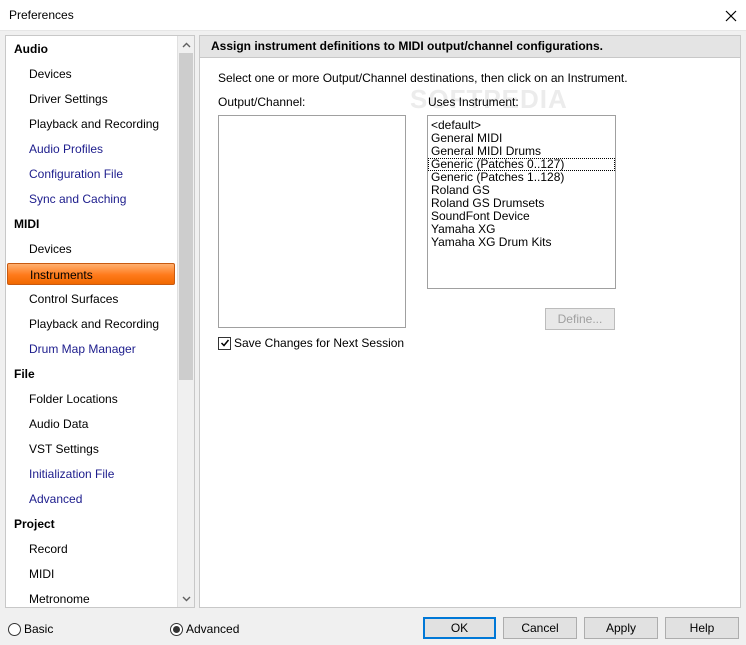 The height and width of the screenshot is (645, 746). I want to click on output-channel-label: Output/Channel:, so click(262, 102).